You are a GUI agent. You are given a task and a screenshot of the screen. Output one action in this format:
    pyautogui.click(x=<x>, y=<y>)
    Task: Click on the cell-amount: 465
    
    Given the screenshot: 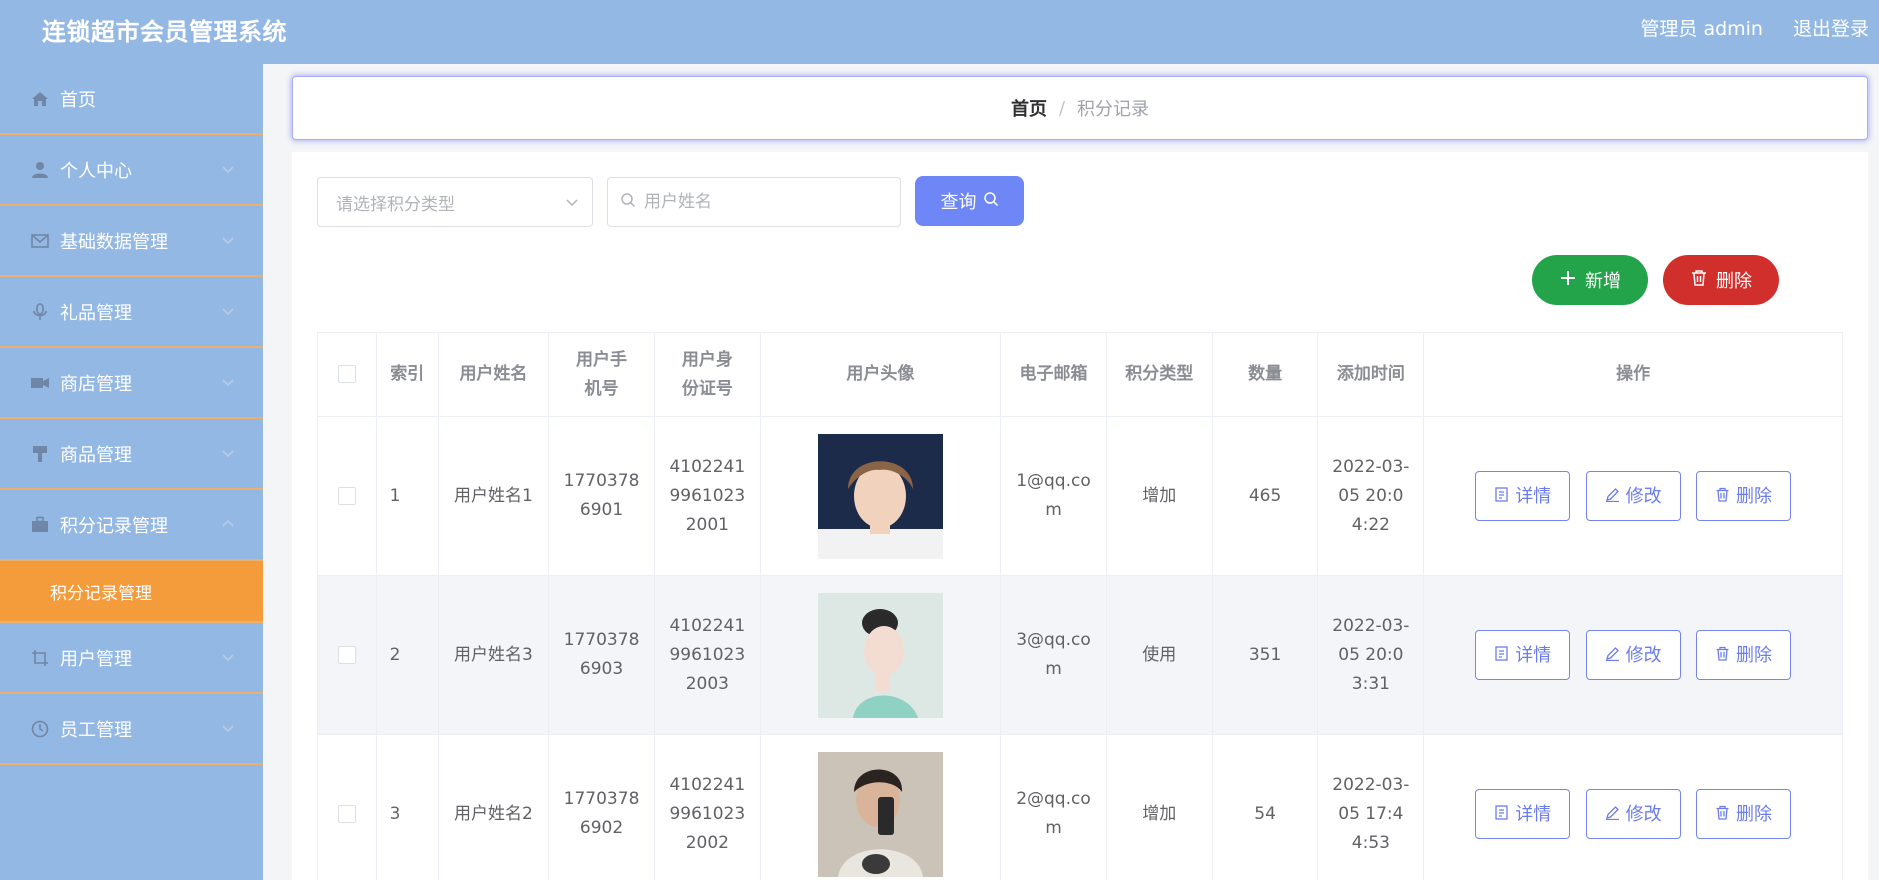 What is the action you would take?
    pyautogui.click(x=1265, y=496)
    